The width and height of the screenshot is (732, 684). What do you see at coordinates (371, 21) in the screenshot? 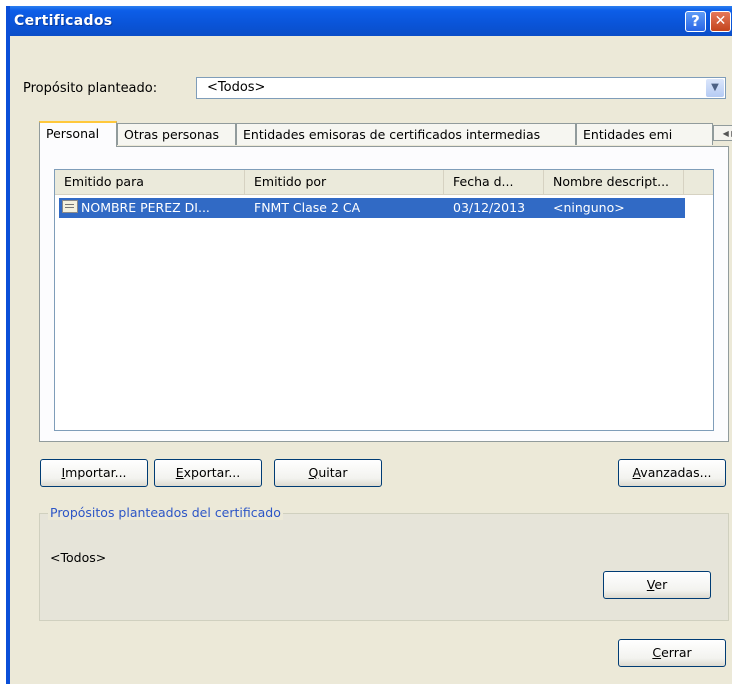
I see `title-bar: Certificados ? ✕` at bounding box center [371, 21].